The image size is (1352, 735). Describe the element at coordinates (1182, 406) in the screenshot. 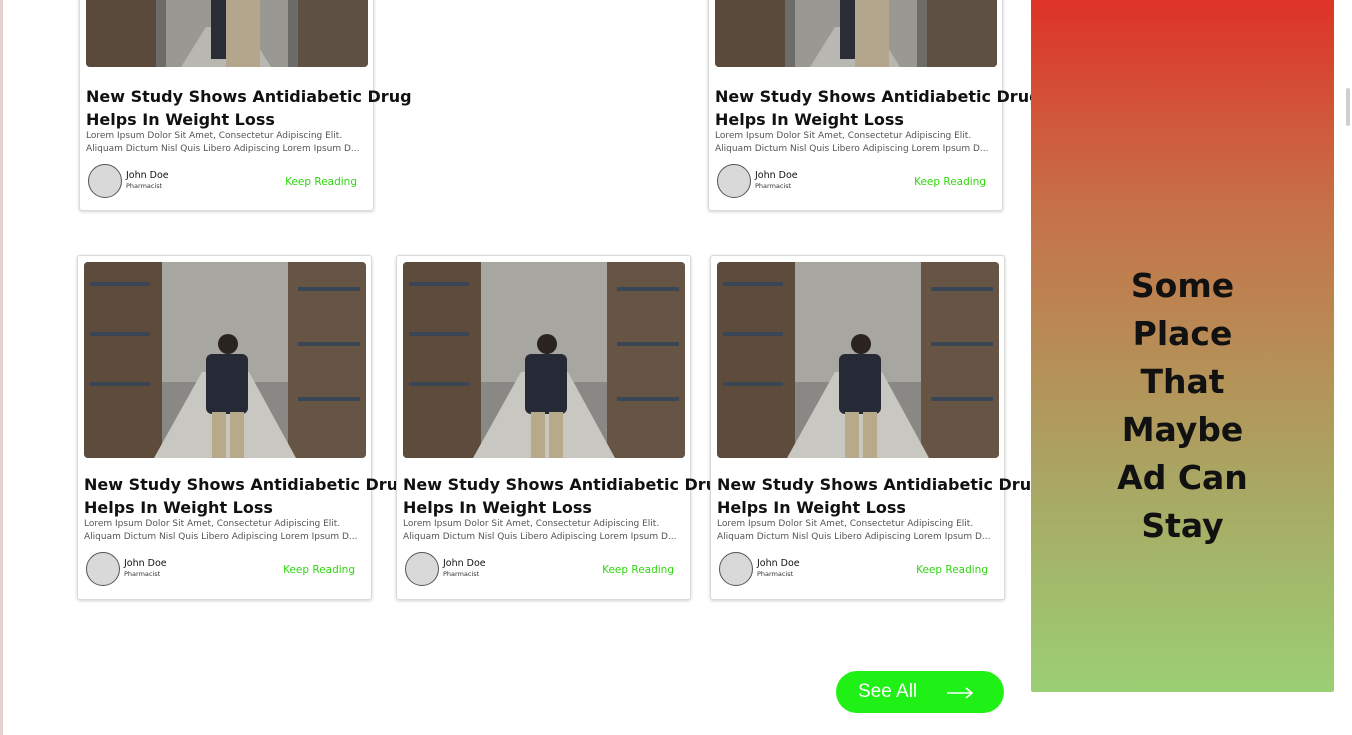

I see `ad-text: Some Place That Maybe Ad Can Stay` at that location.